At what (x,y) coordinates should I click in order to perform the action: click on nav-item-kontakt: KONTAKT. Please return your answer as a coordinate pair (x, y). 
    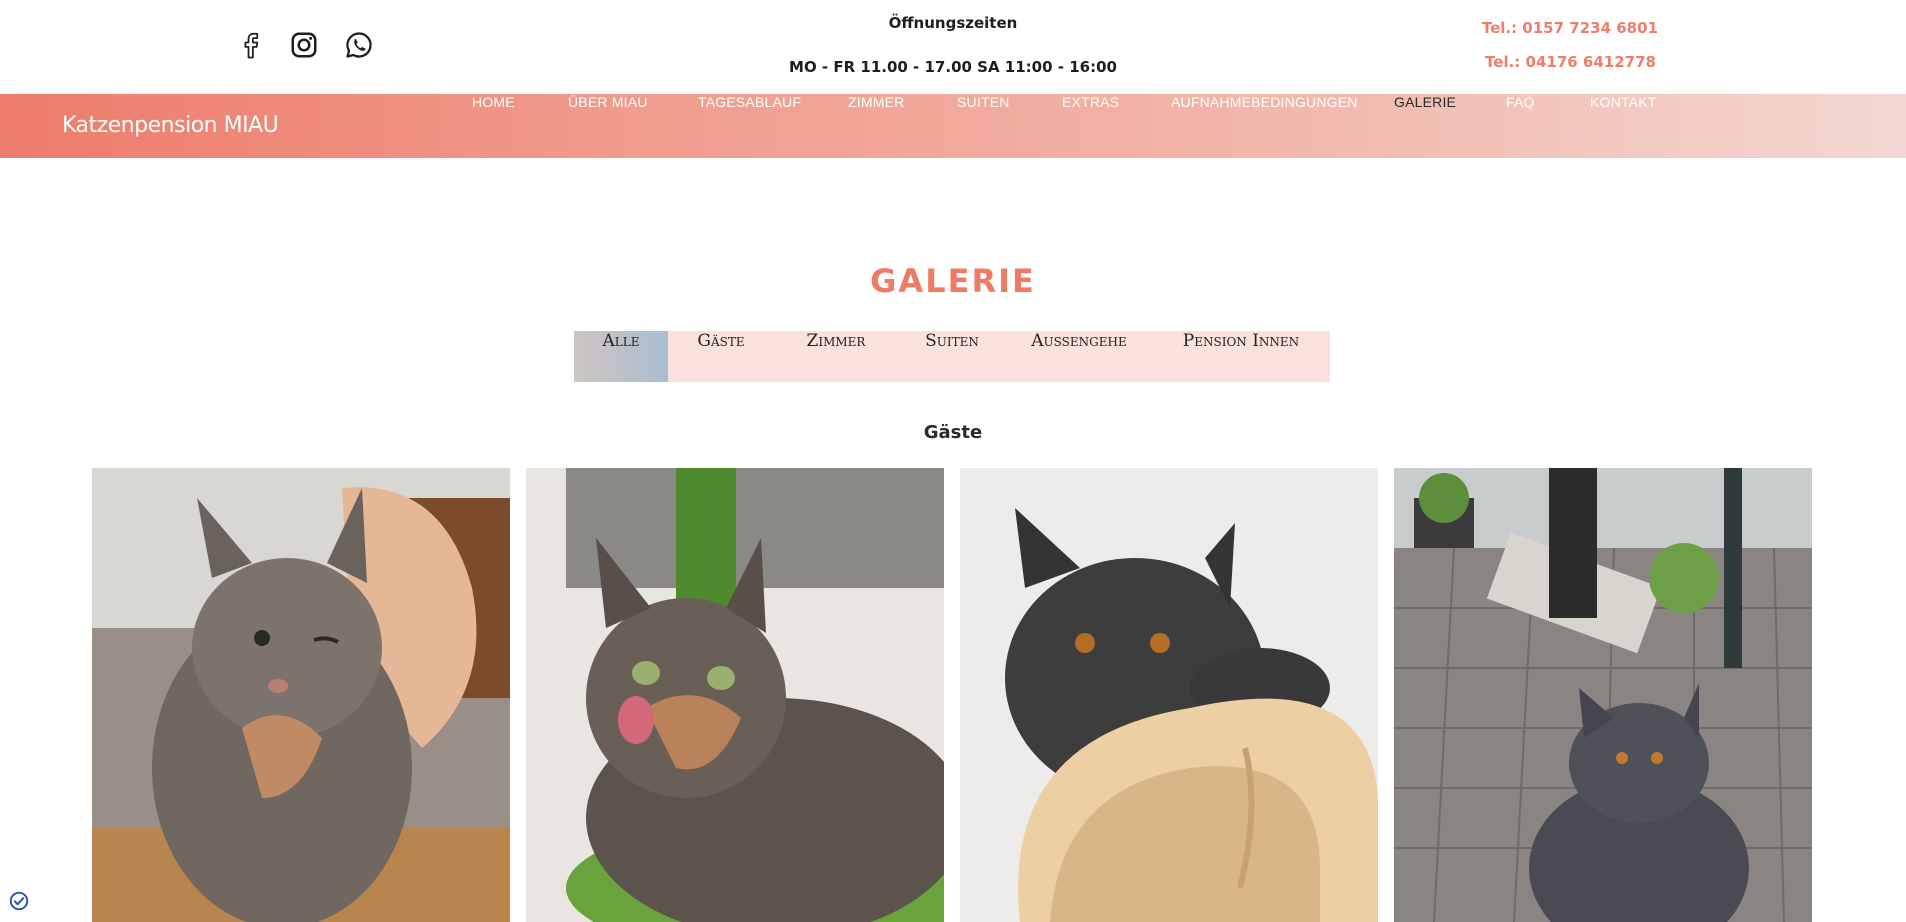
    Looking at the image, I should click on (1623, 126).